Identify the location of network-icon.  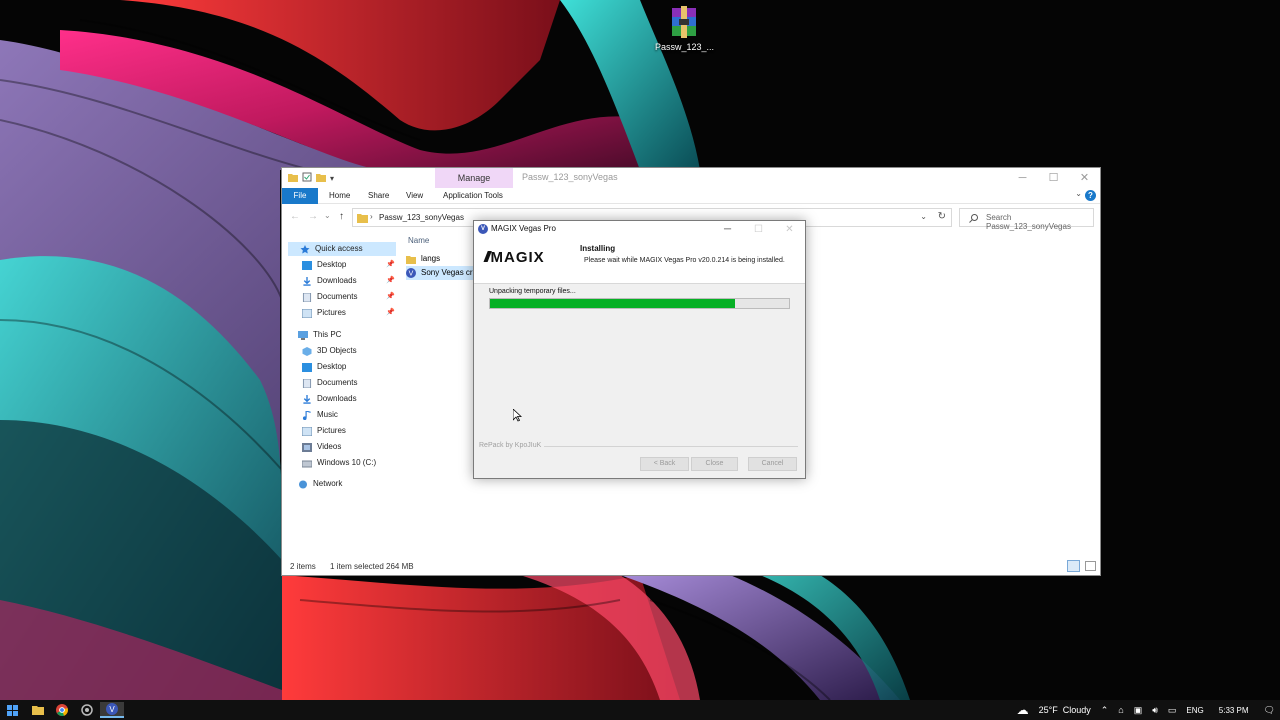
(303, 484).